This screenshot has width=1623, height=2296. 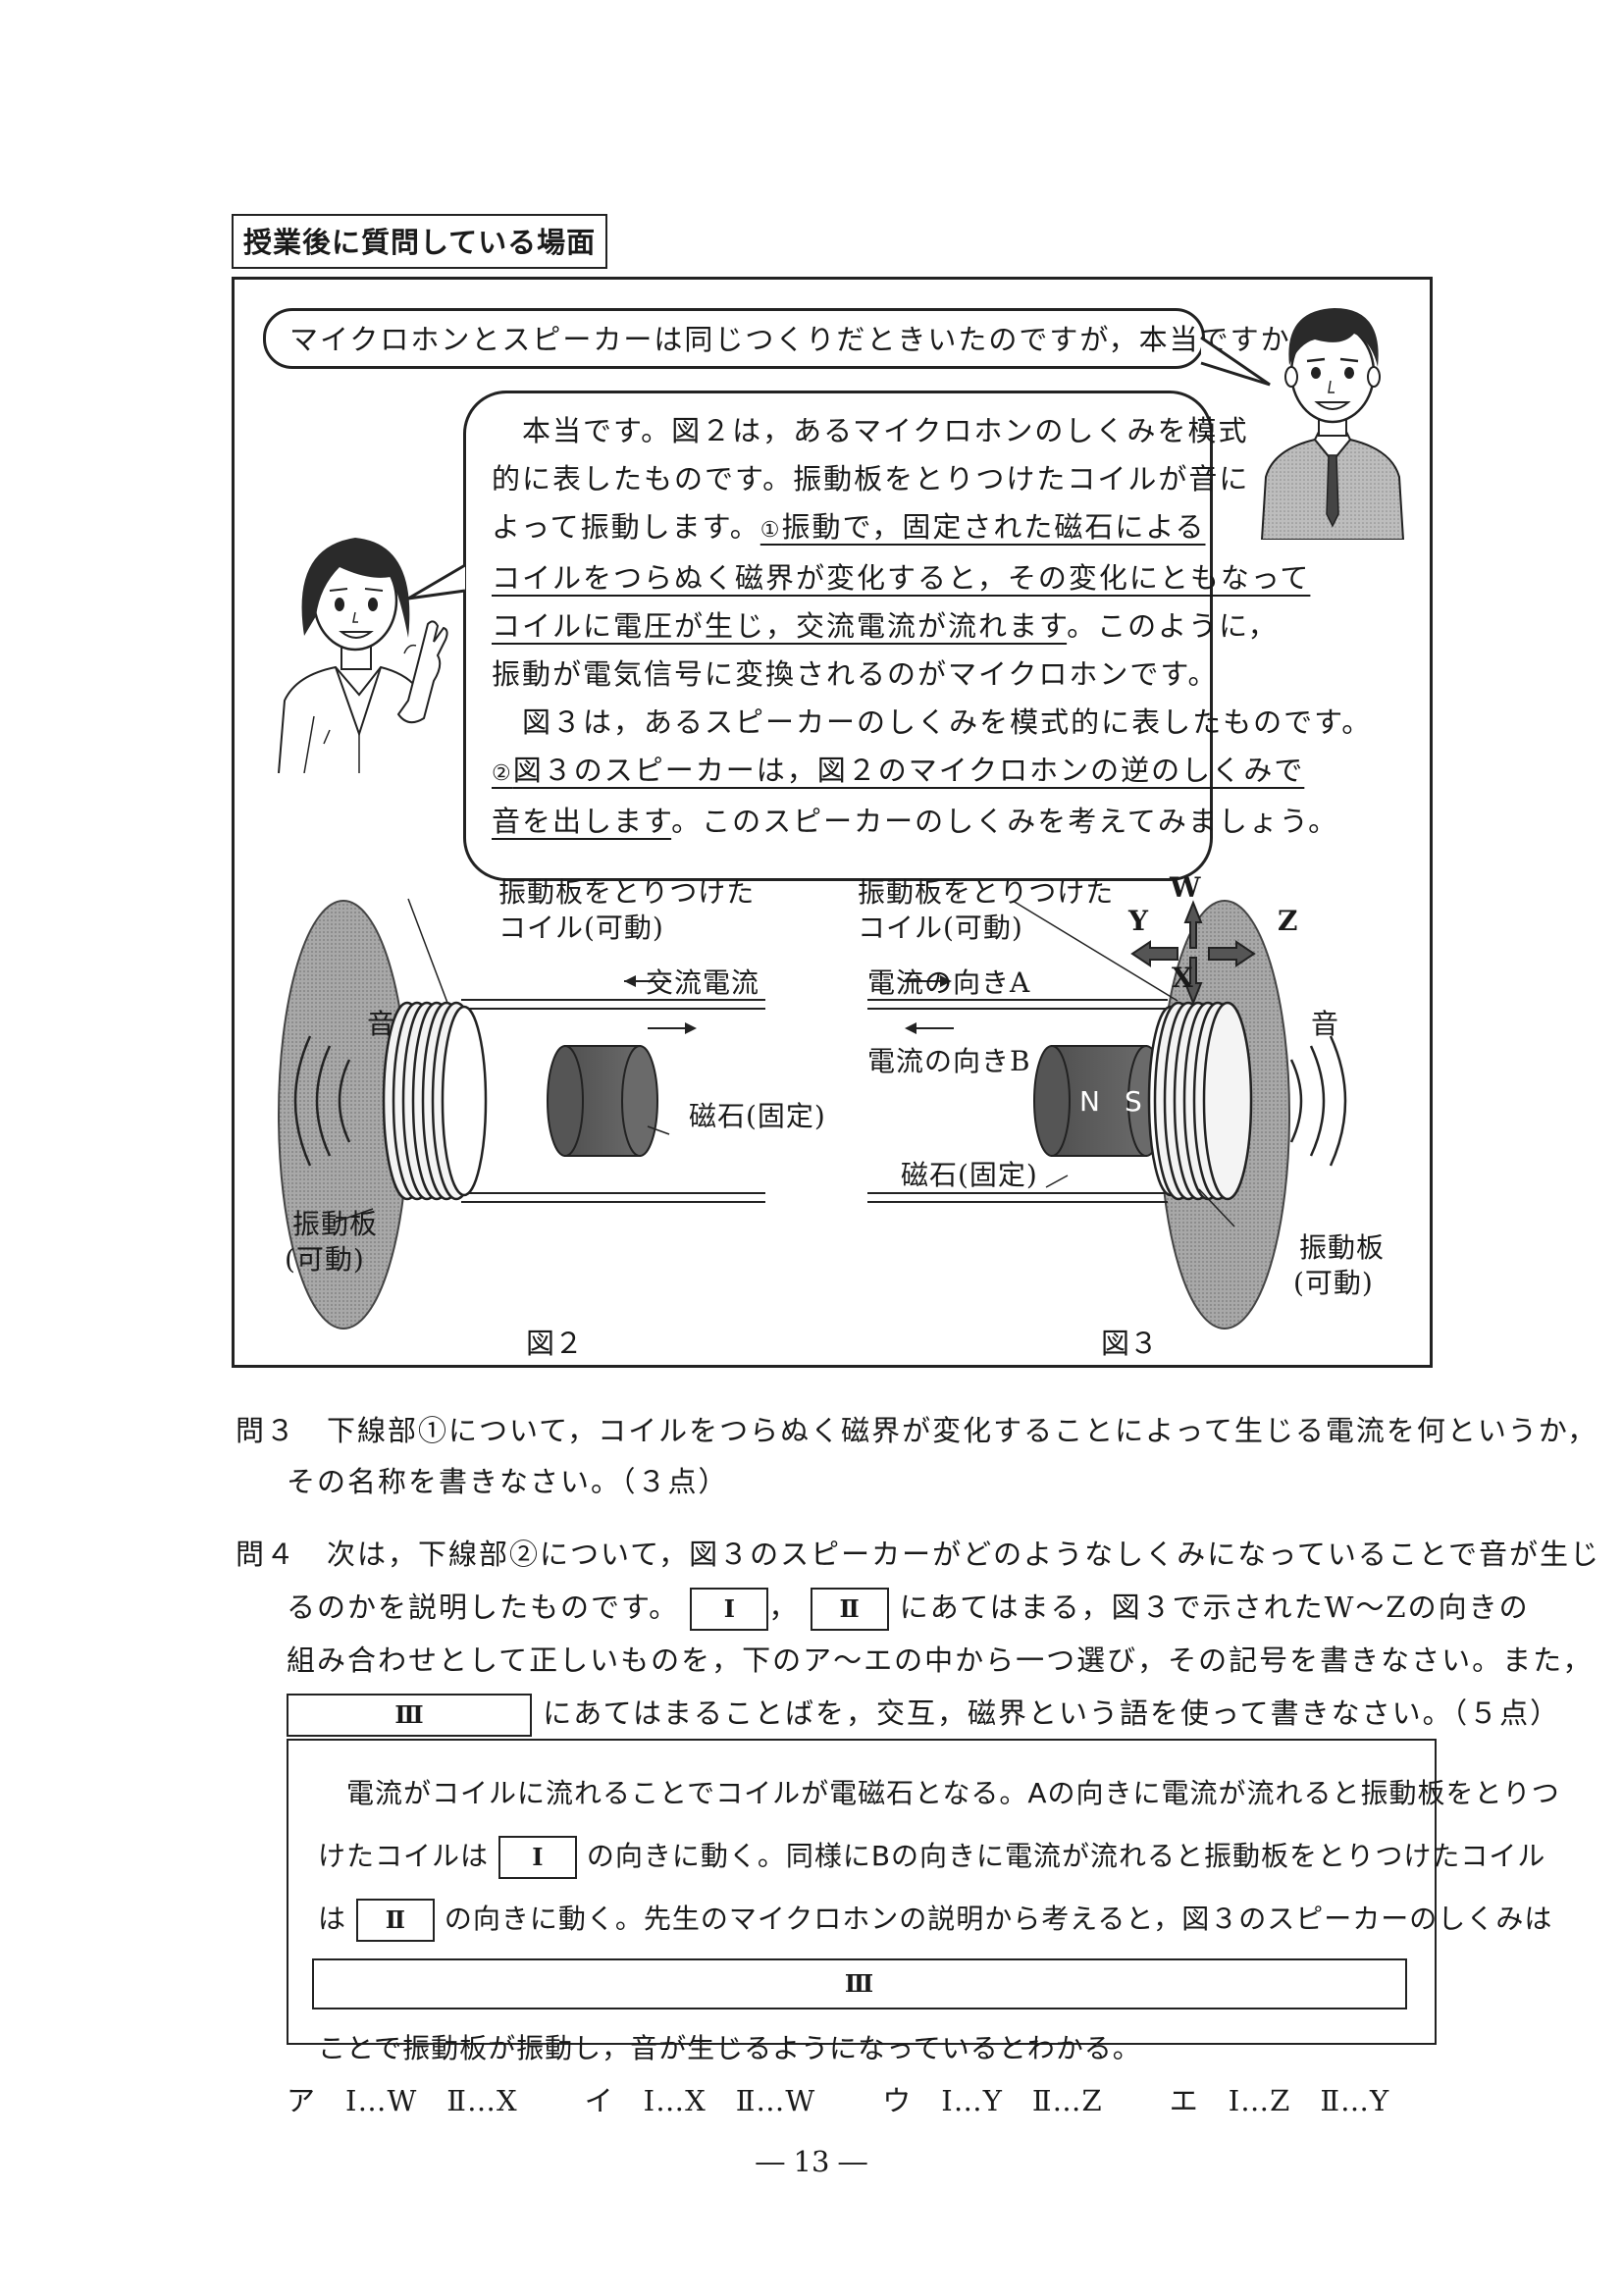 I want to click on teacher-line-6: 振動が電気信号に変換されるのがマイクロホンです。, so click(x=855, y=674).